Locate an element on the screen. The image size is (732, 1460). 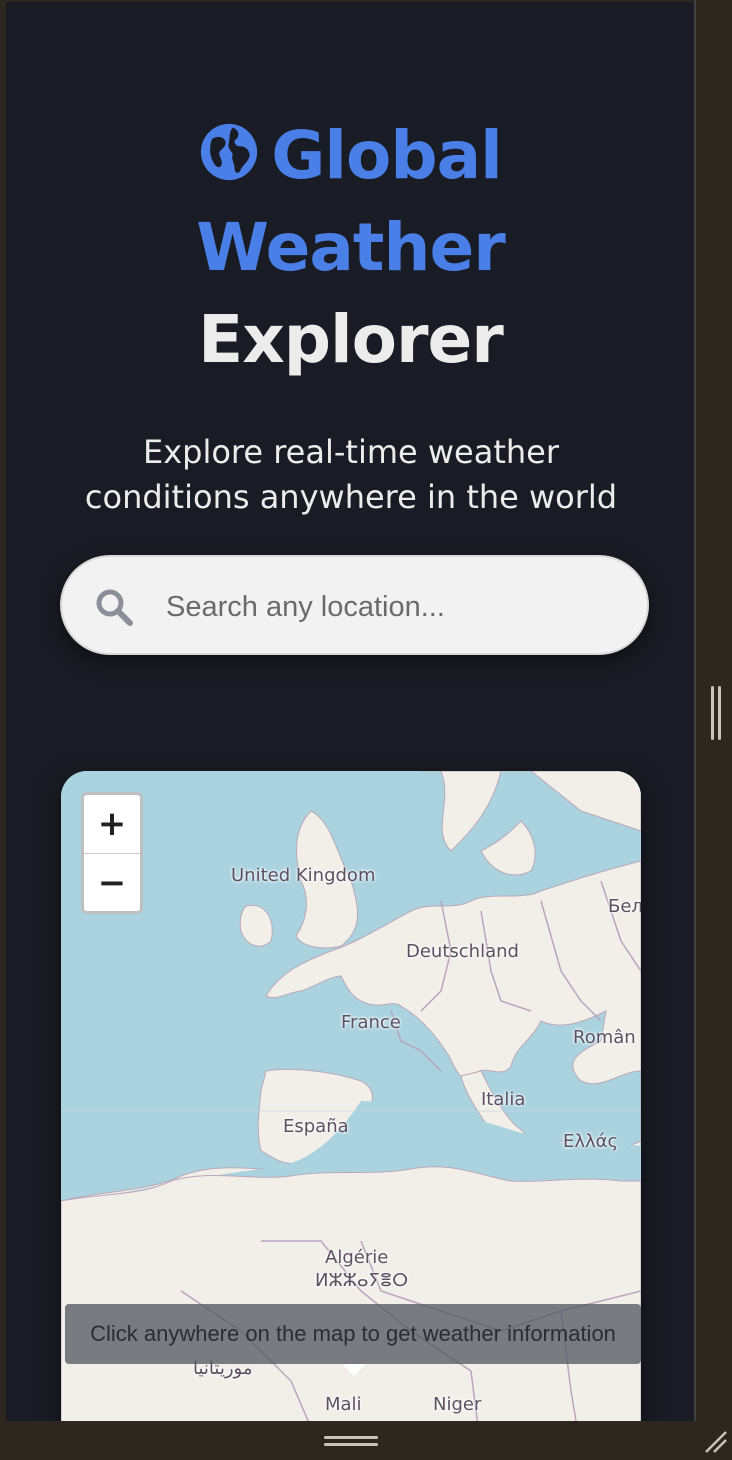
zoom-control: + − is located at coordinates (112, 853).